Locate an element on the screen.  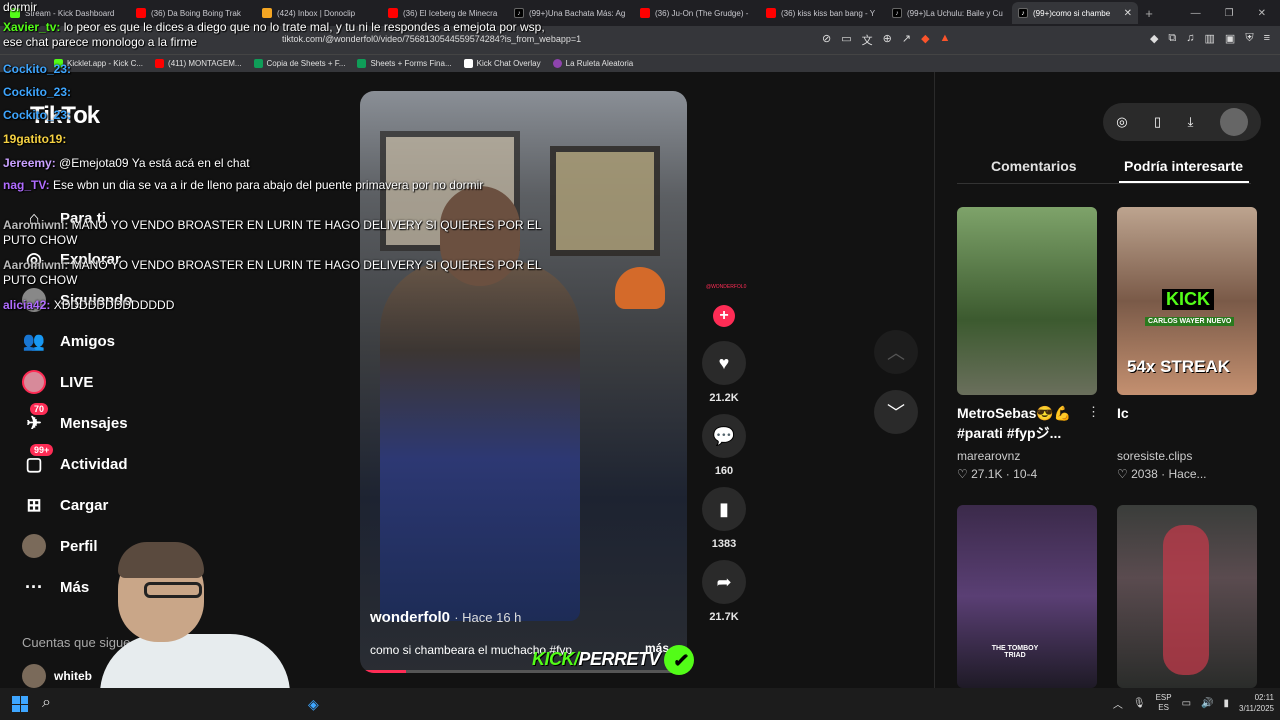
suggested-account-name: whiteb is located at coordinates (73, 676).